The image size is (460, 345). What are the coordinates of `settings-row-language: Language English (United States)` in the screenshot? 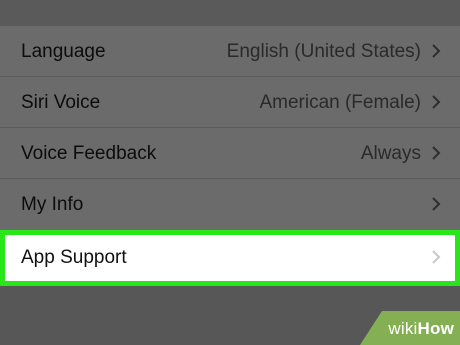 It's located at (230, 51).